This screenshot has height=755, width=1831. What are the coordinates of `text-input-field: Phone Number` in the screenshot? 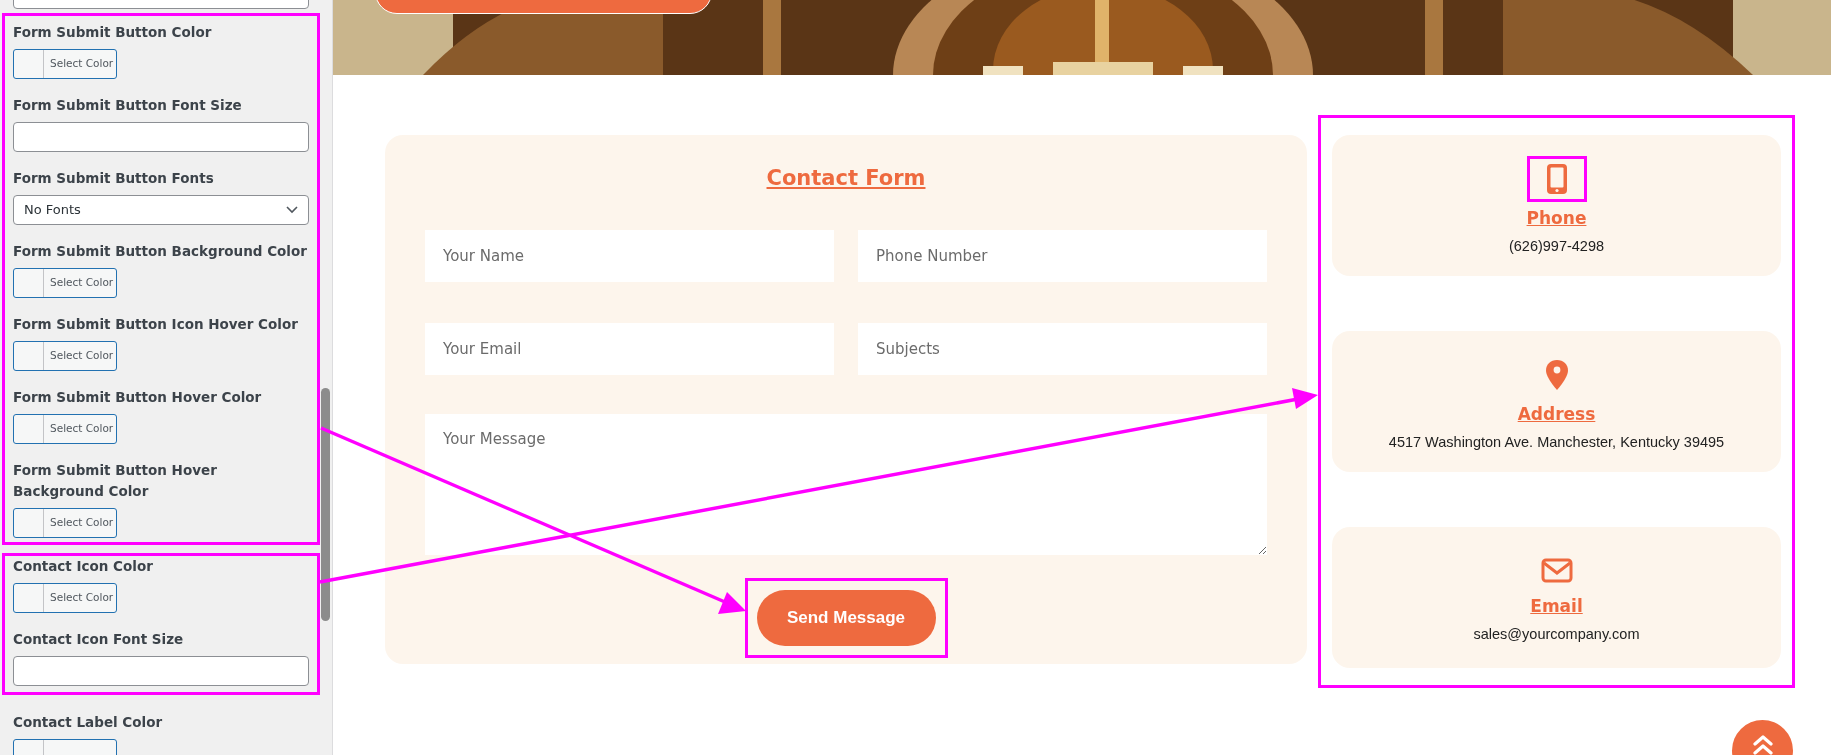 It's located at (1062, 256).